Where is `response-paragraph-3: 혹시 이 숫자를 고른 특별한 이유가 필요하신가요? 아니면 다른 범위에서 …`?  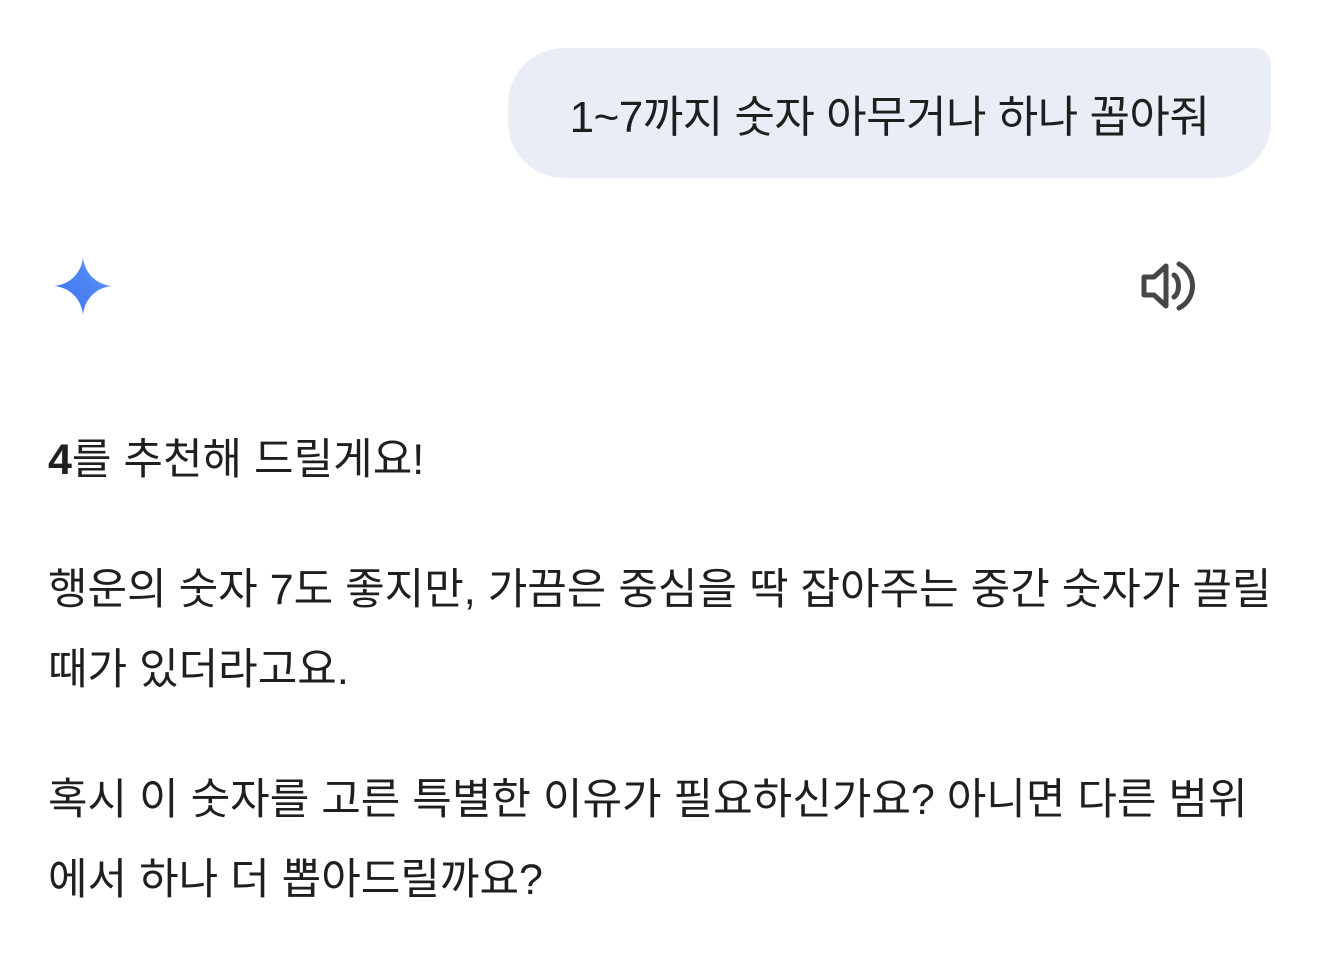 response-paragraph-3: 혹시 이 숫자를 고른 특별한 이유가 필요하신가요? 아니면 다른 범위에서 … is located at coordinates (648, 840).